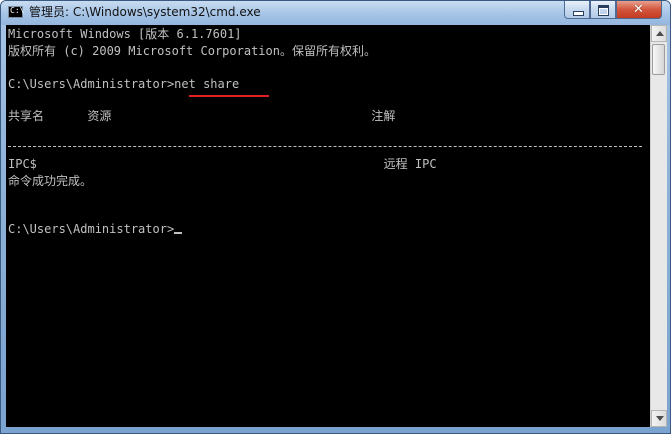 Image resolution: width=671 pixels, height=434 pixels. I want to click on scroll-down-arrow-icon, so click(660, 418).